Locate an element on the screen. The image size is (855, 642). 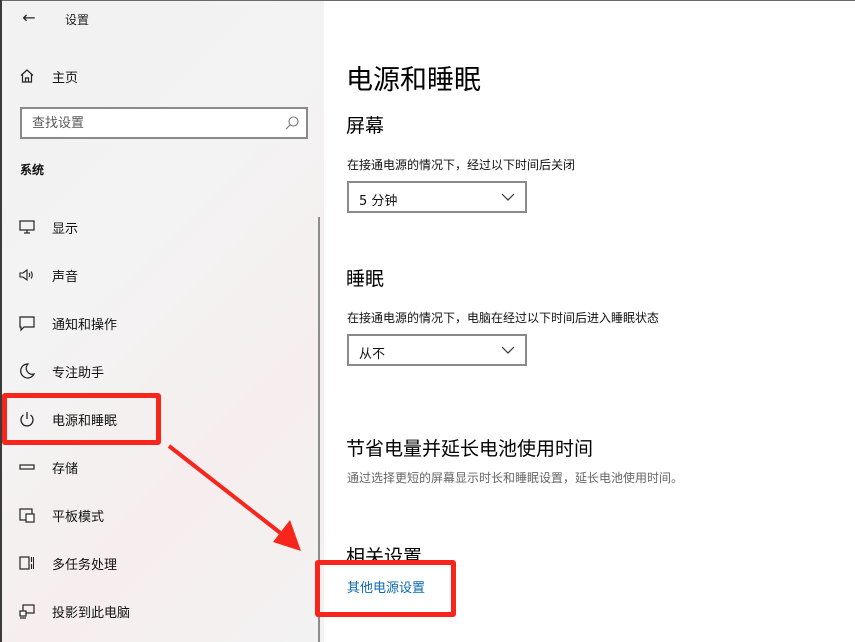
sidebar-item-storage: 存储 is located at coordinates (88, 467).